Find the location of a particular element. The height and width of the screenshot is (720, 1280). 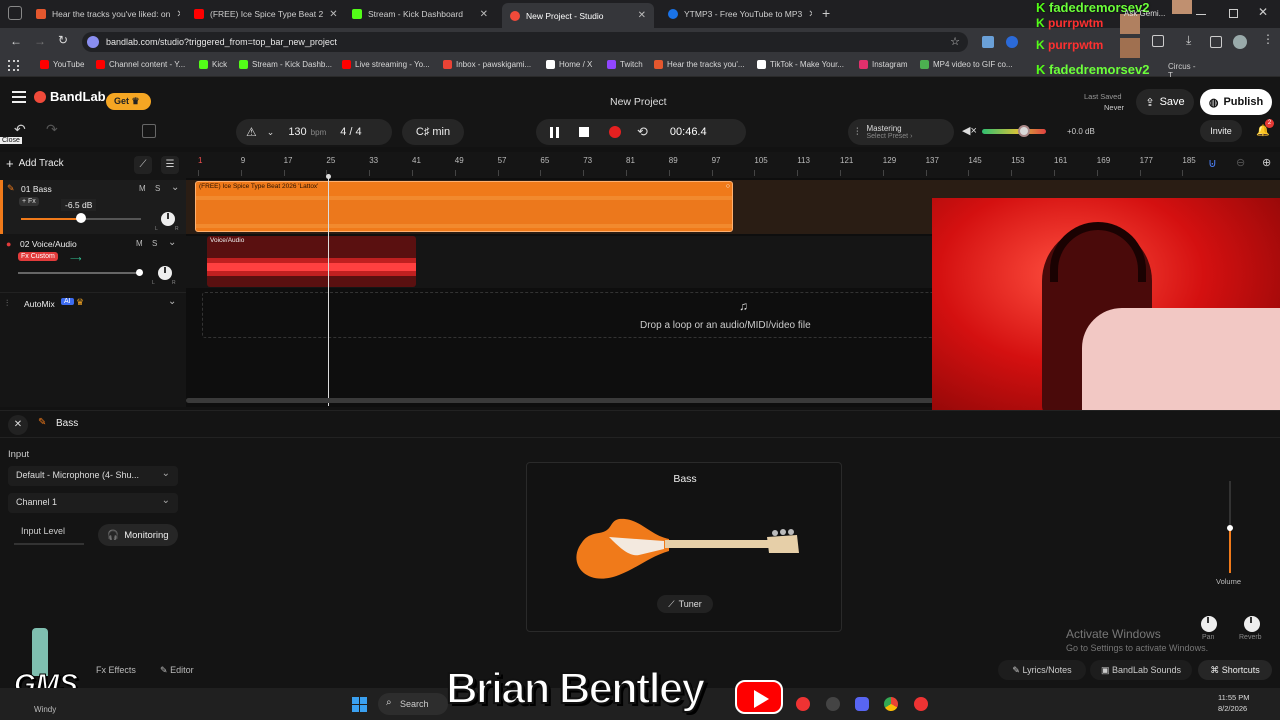

metronome-icon: ⚠ is located at coordinates (251, 132).